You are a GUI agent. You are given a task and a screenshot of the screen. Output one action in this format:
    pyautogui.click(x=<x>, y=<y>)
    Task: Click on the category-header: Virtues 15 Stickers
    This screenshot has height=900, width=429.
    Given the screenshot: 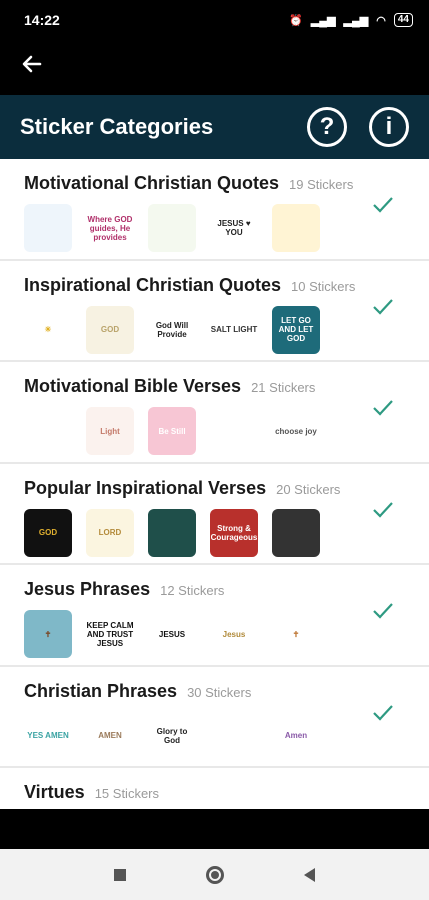 What is the action you would take?
    pyautogui.click(x=226, y=792)
    